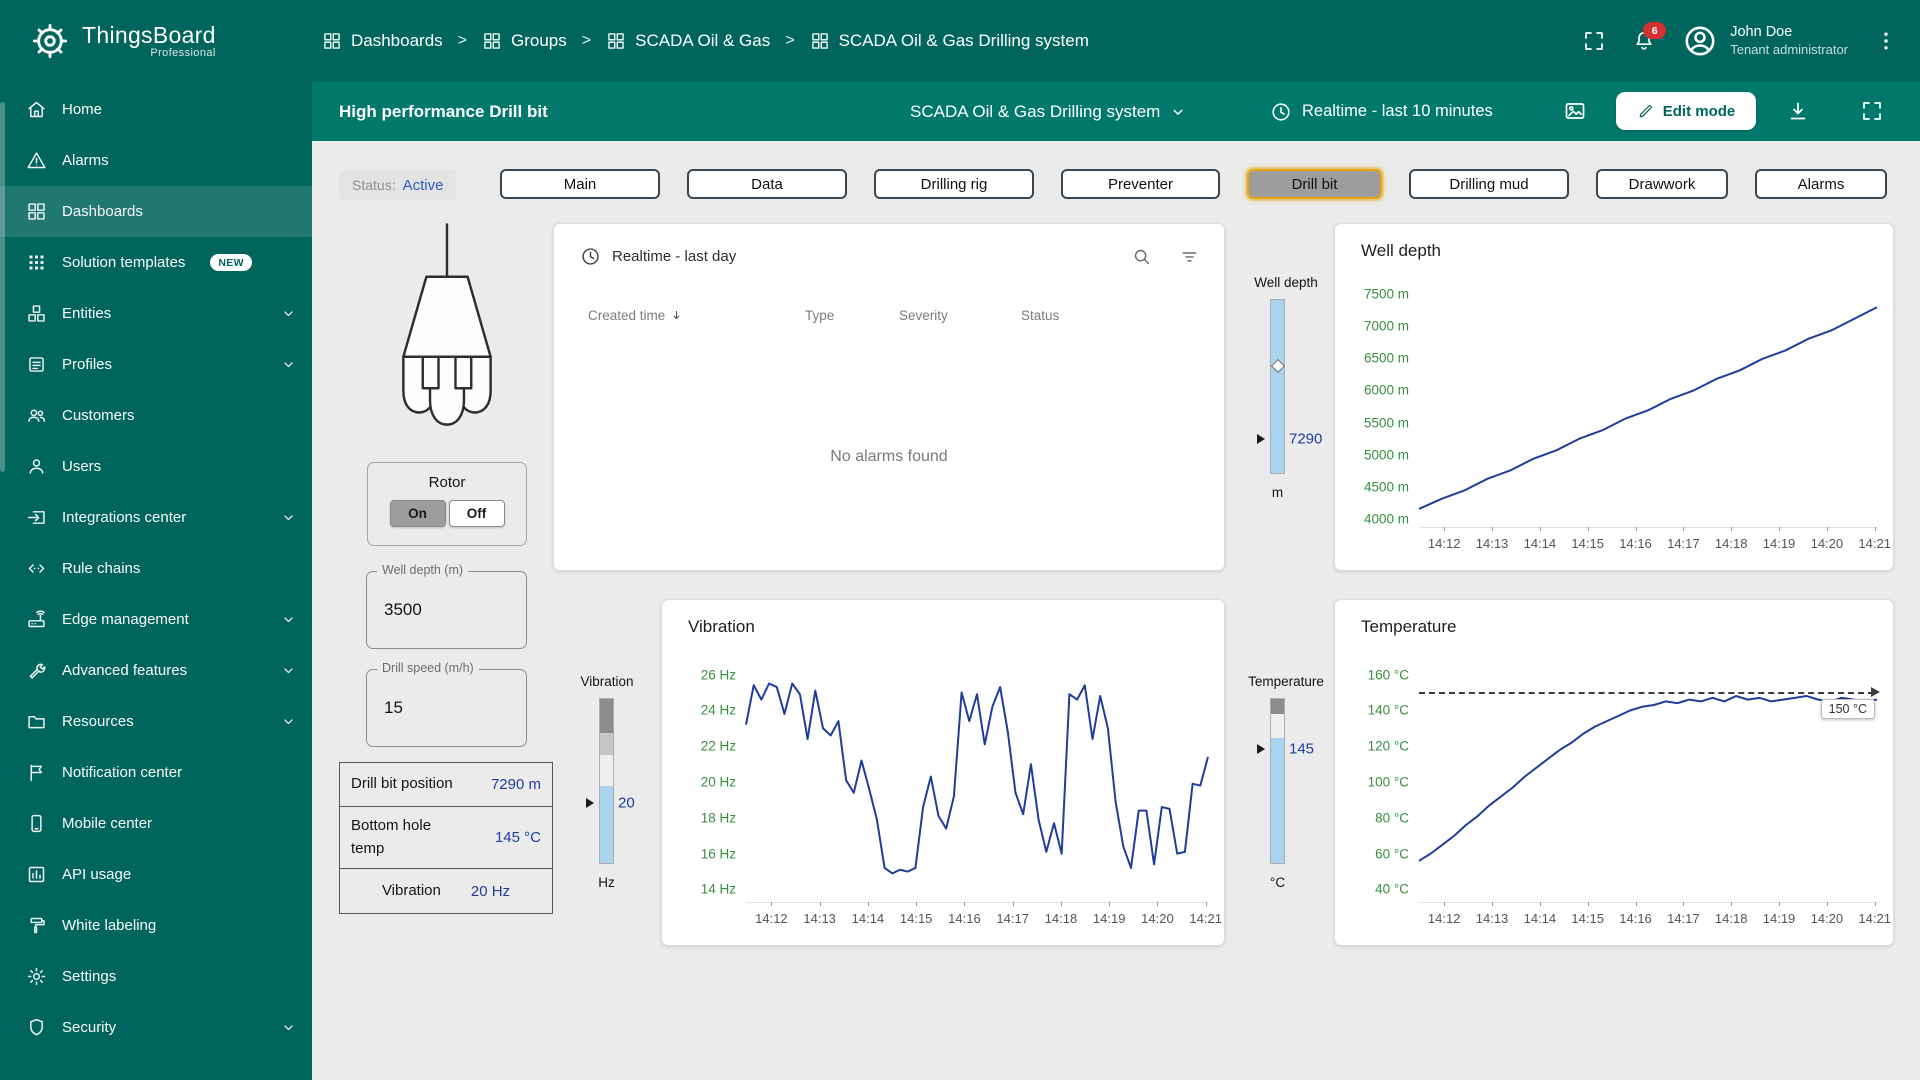 The image size is (1920, 1080). Describe the element at coordinates (1540, 918) in the screenshot. I see `x-axis-tick-label: 14:14` at that location.